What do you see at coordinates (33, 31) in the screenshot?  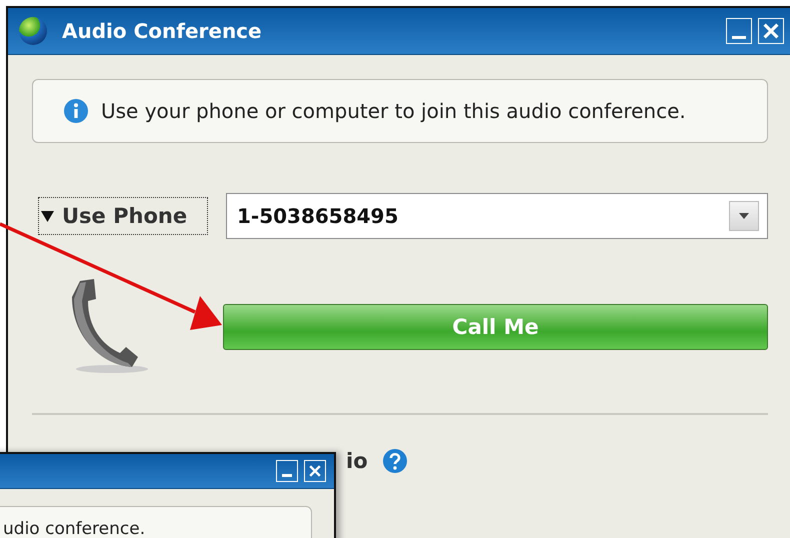 I see `globe-icon` at bounding box center [33, 31].